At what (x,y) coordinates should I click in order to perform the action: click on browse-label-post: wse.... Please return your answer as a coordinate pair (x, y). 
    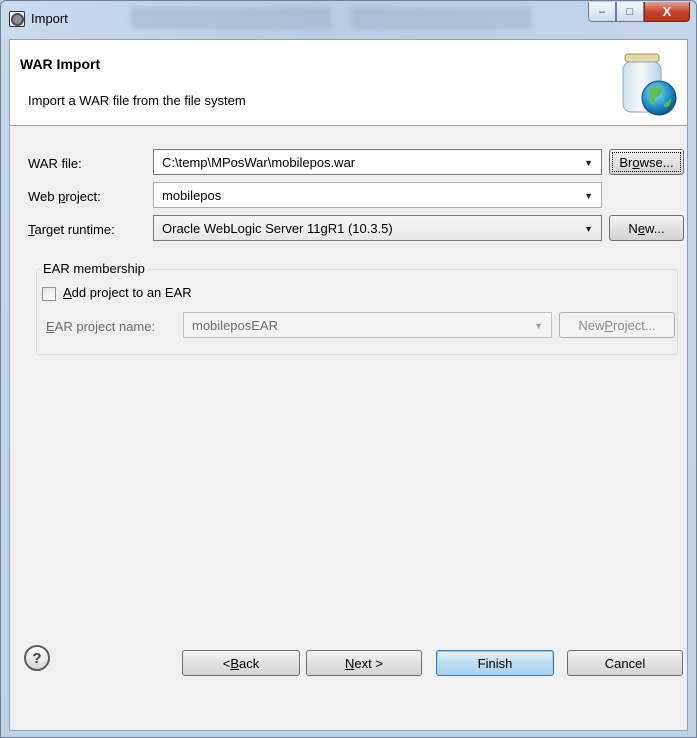
    Looking at the image, I should click on (656, 162).